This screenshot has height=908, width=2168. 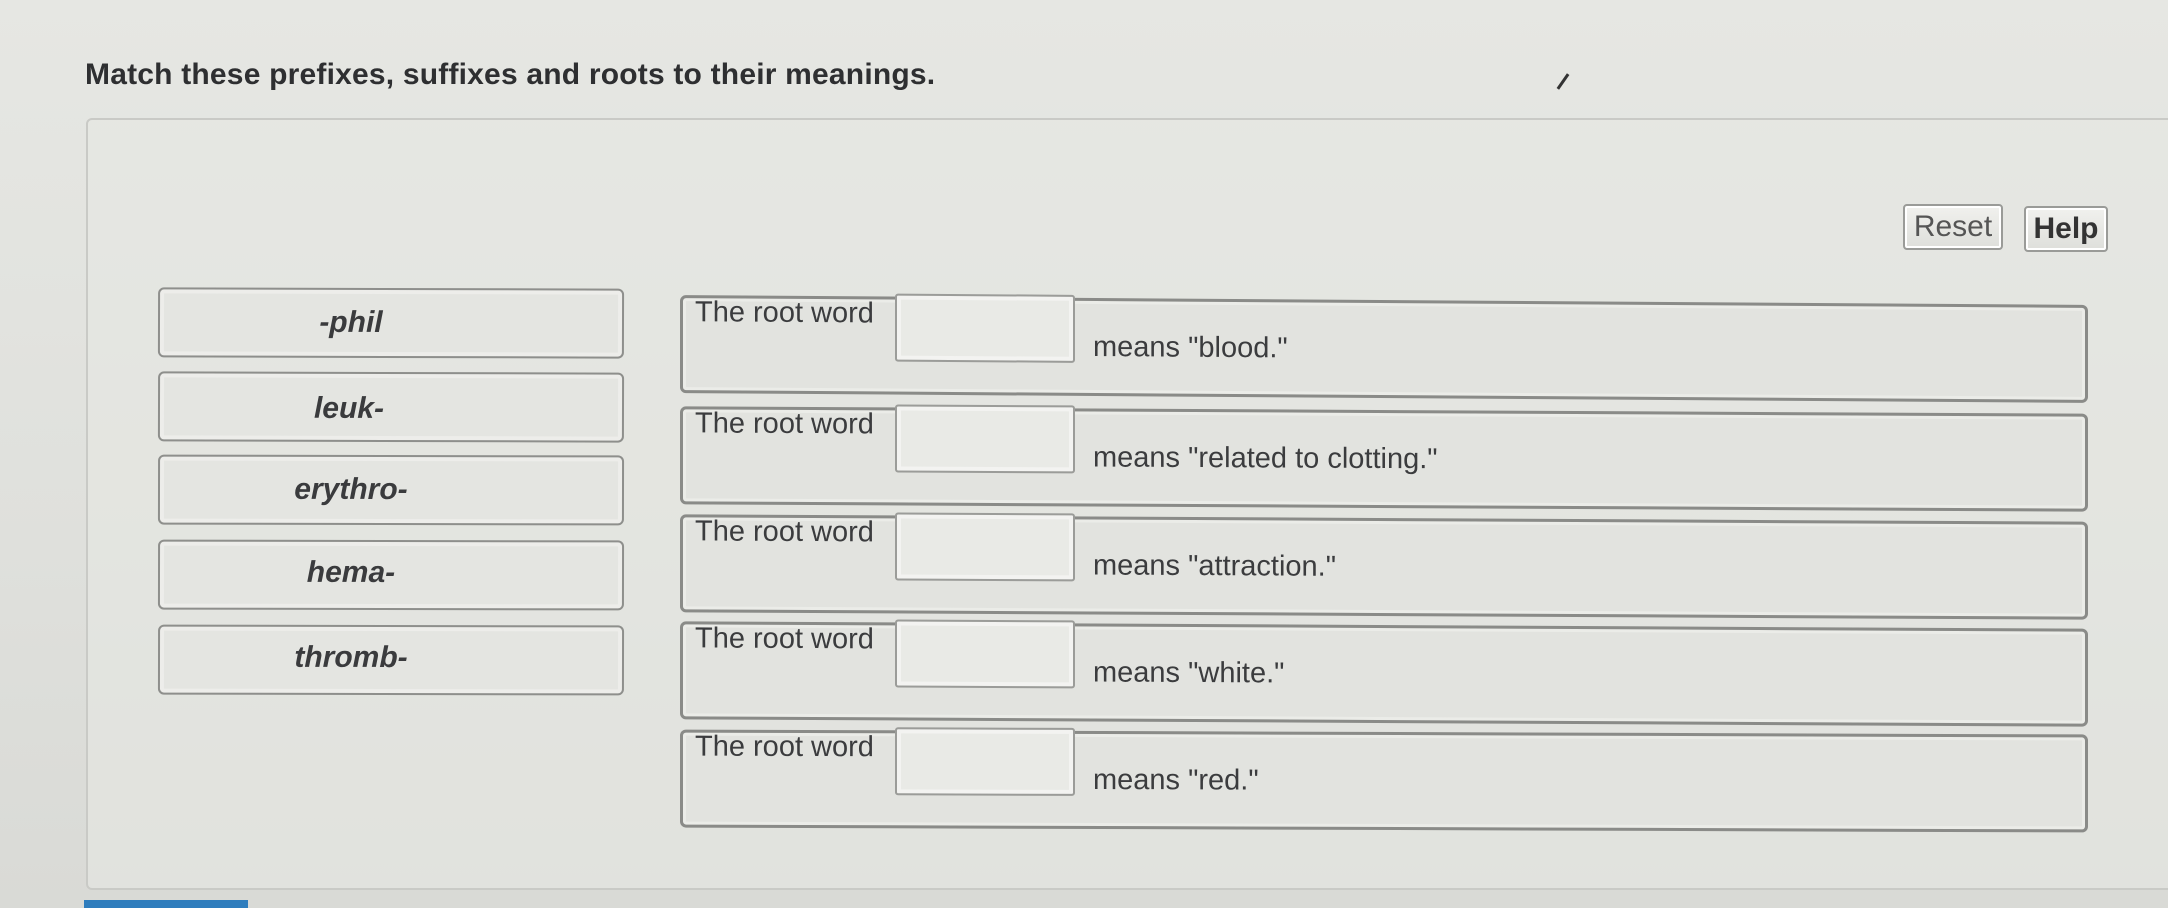 I want to click on help-button: Help, so click(x=2066, y=229).